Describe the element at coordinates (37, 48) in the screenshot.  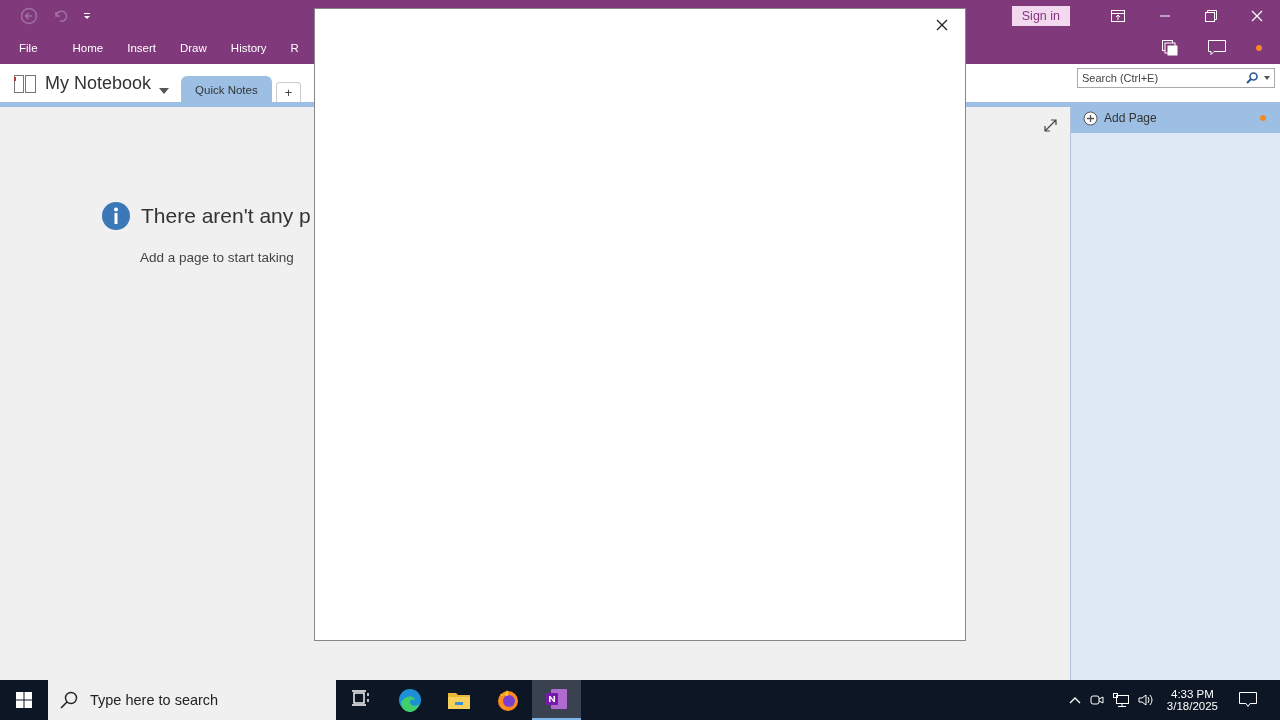
I see `ribbon-tab: File` at that location.